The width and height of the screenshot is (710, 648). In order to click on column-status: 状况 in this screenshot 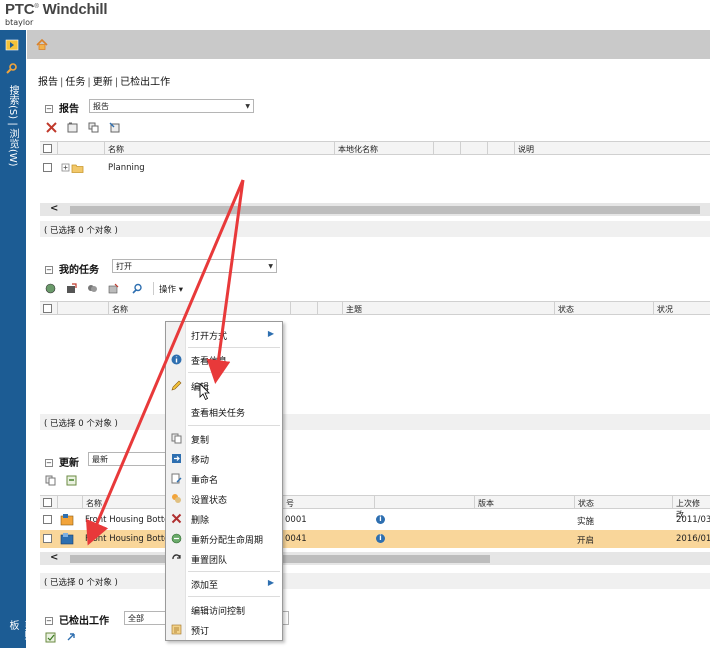, I will do `click(681, 308)`.